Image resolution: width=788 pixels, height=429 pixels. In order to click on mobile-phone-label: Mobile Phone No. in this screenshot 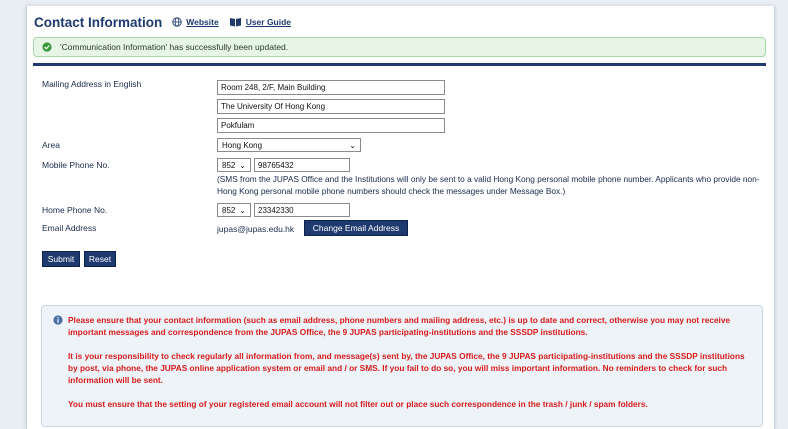, I will do `click(76, 165)`.